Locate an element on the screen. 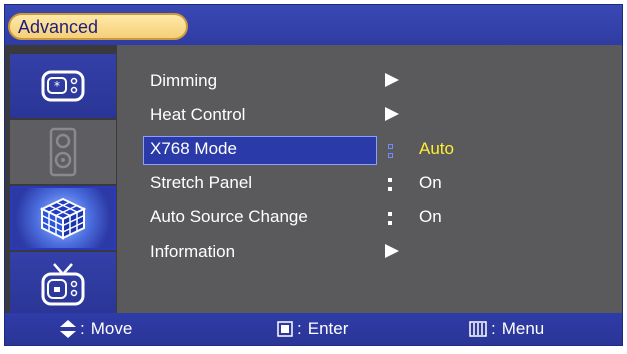 This screenshot has height=354, width=627. hint-menu: : Menu is located at coordinates (506, 329).